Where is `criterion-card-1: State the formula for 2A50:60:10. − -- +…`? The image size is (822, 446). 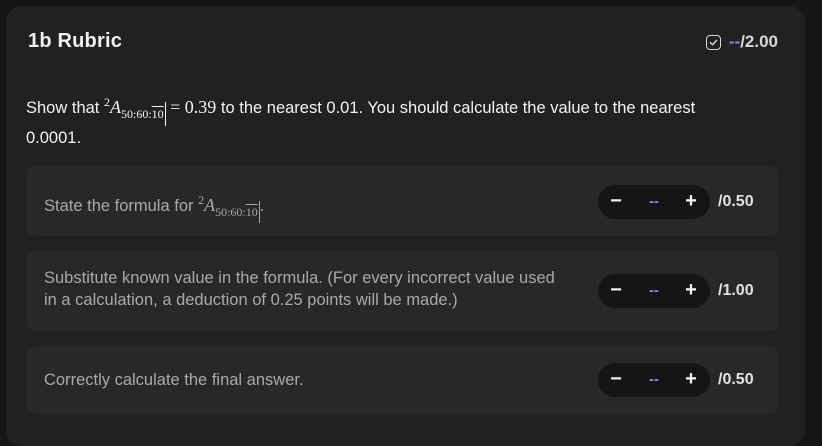
criterion-card-1: State the formula for 2A50:60:10. − -- +… is located at coordinates (402, 201).